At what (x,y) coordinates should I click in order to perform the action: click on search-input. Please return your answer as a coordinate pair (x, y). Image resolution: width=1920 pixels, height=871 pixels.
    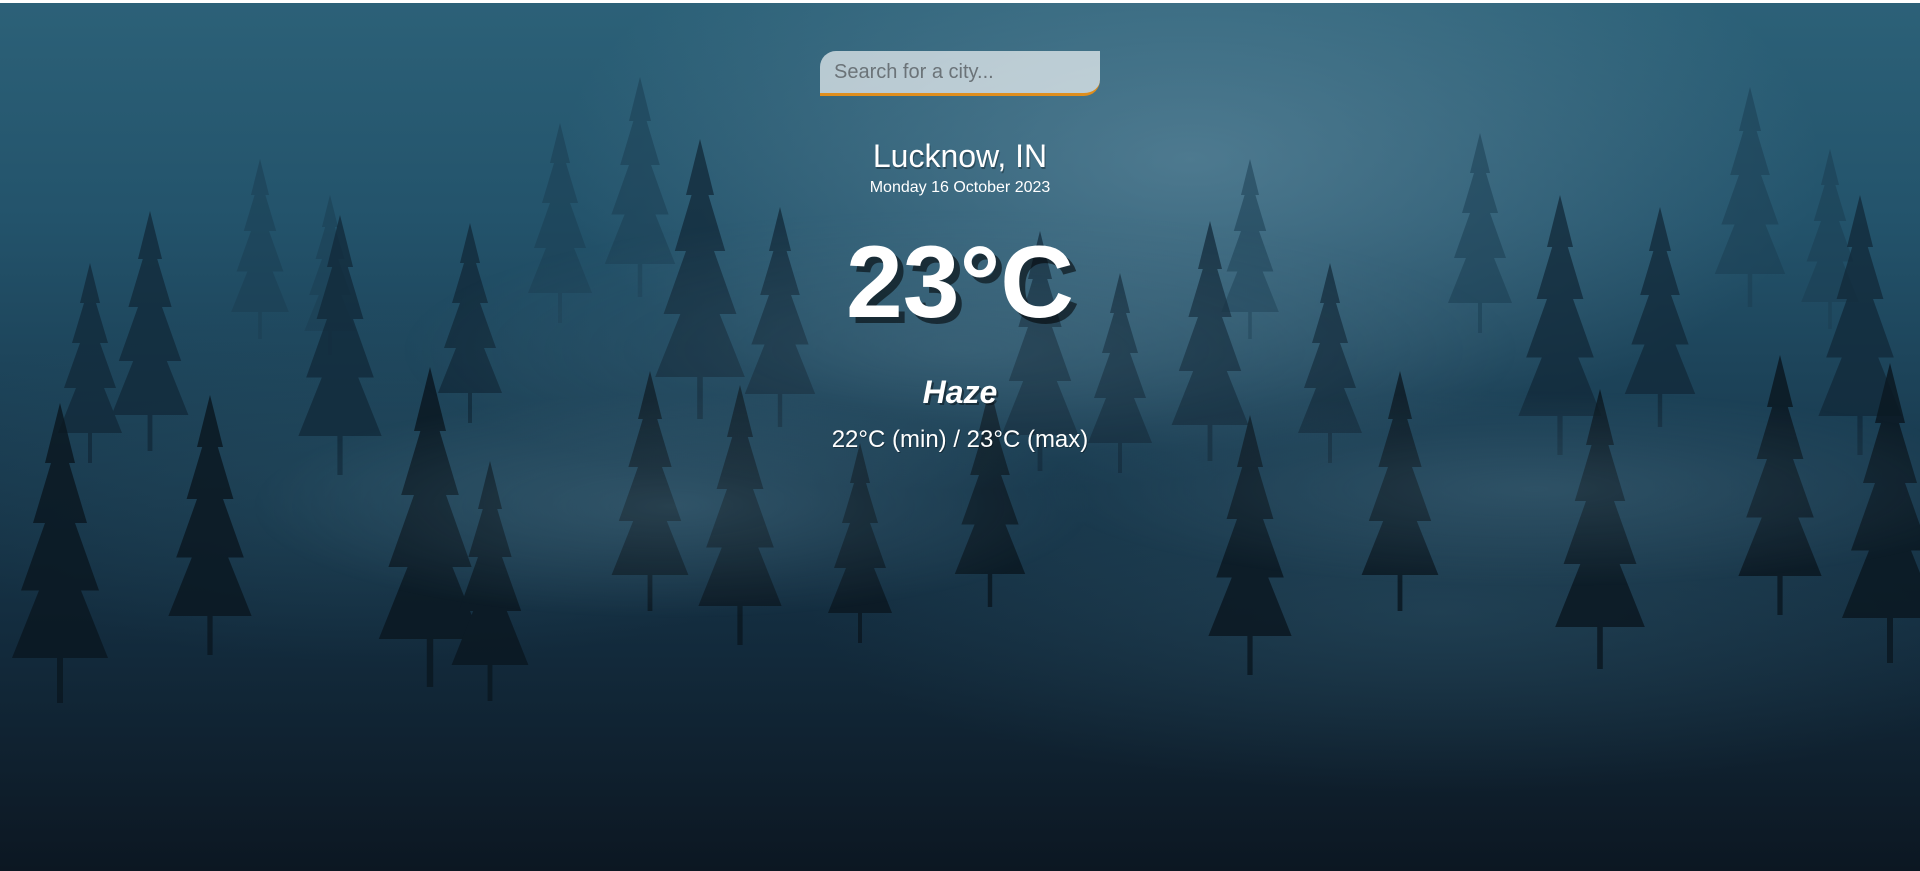
    Looking at the image, I should click on (960, 73).